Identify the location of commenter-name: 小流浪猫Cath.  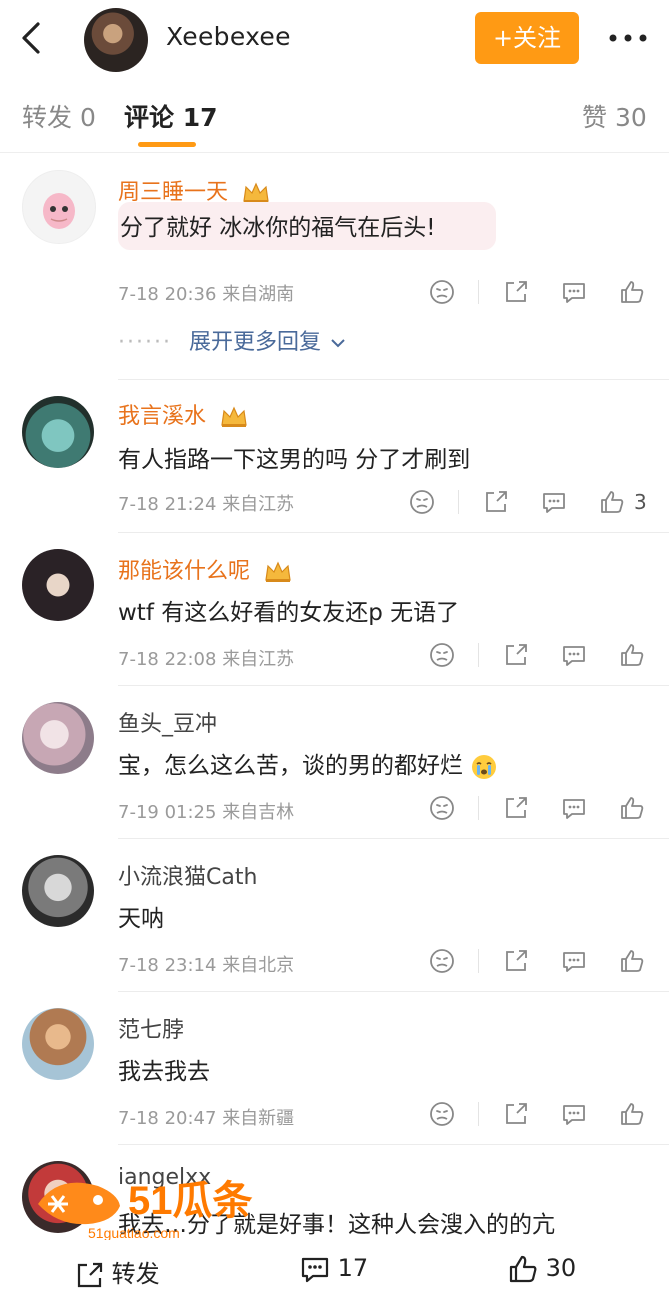
(187, 875).